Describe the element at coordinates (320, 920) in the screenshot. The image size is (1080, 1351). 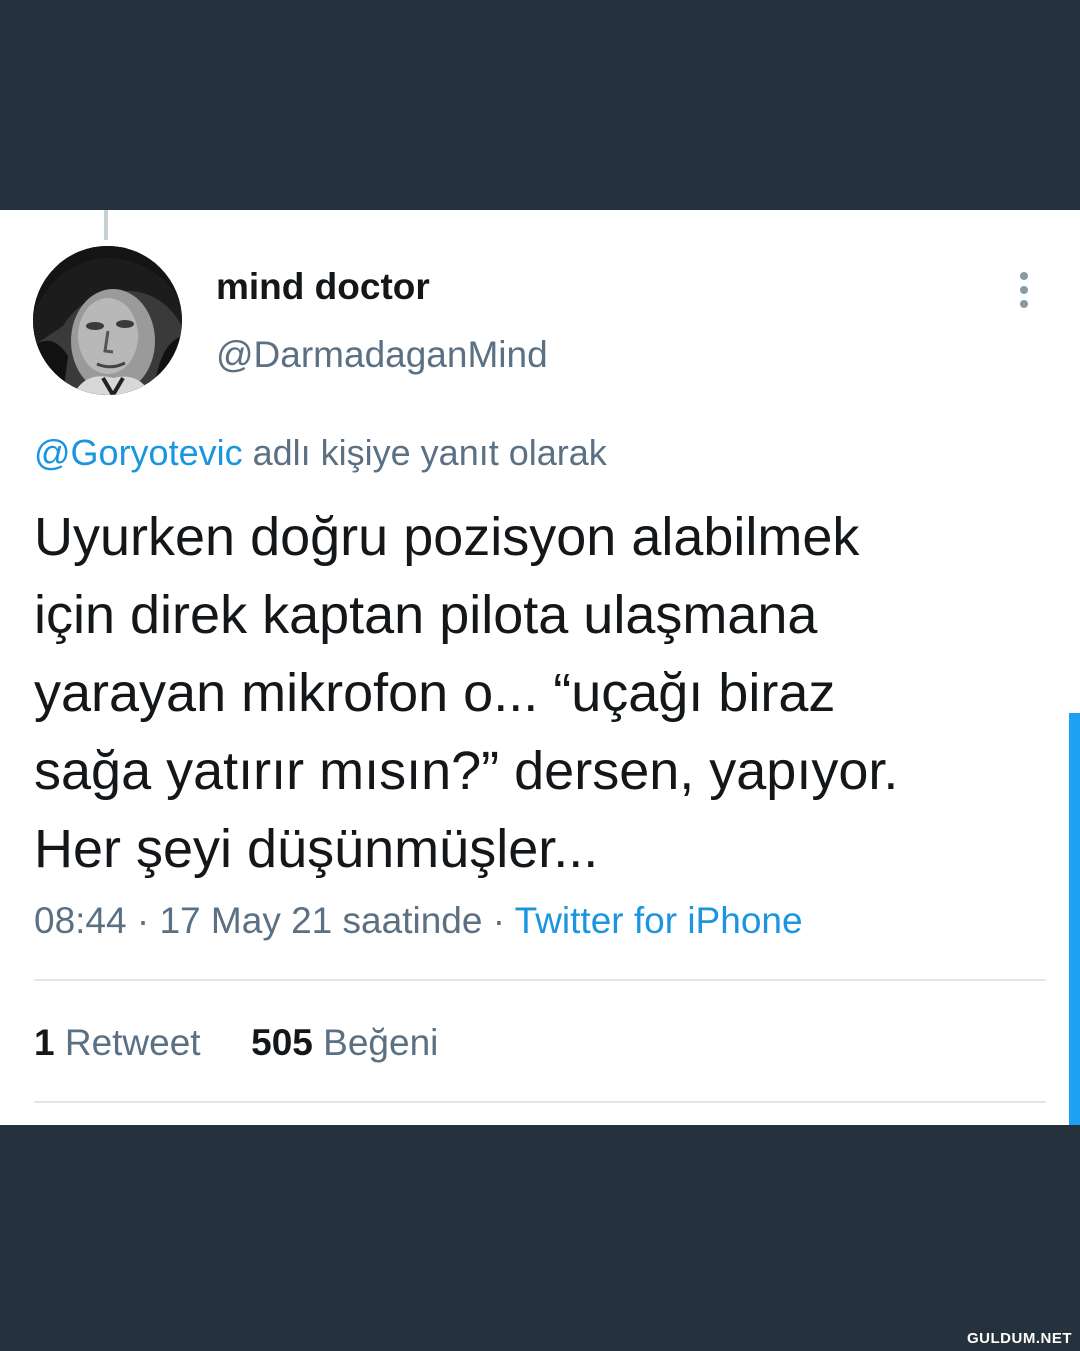
I see `tweet-date: 17 May 21 saatinde` at that location.